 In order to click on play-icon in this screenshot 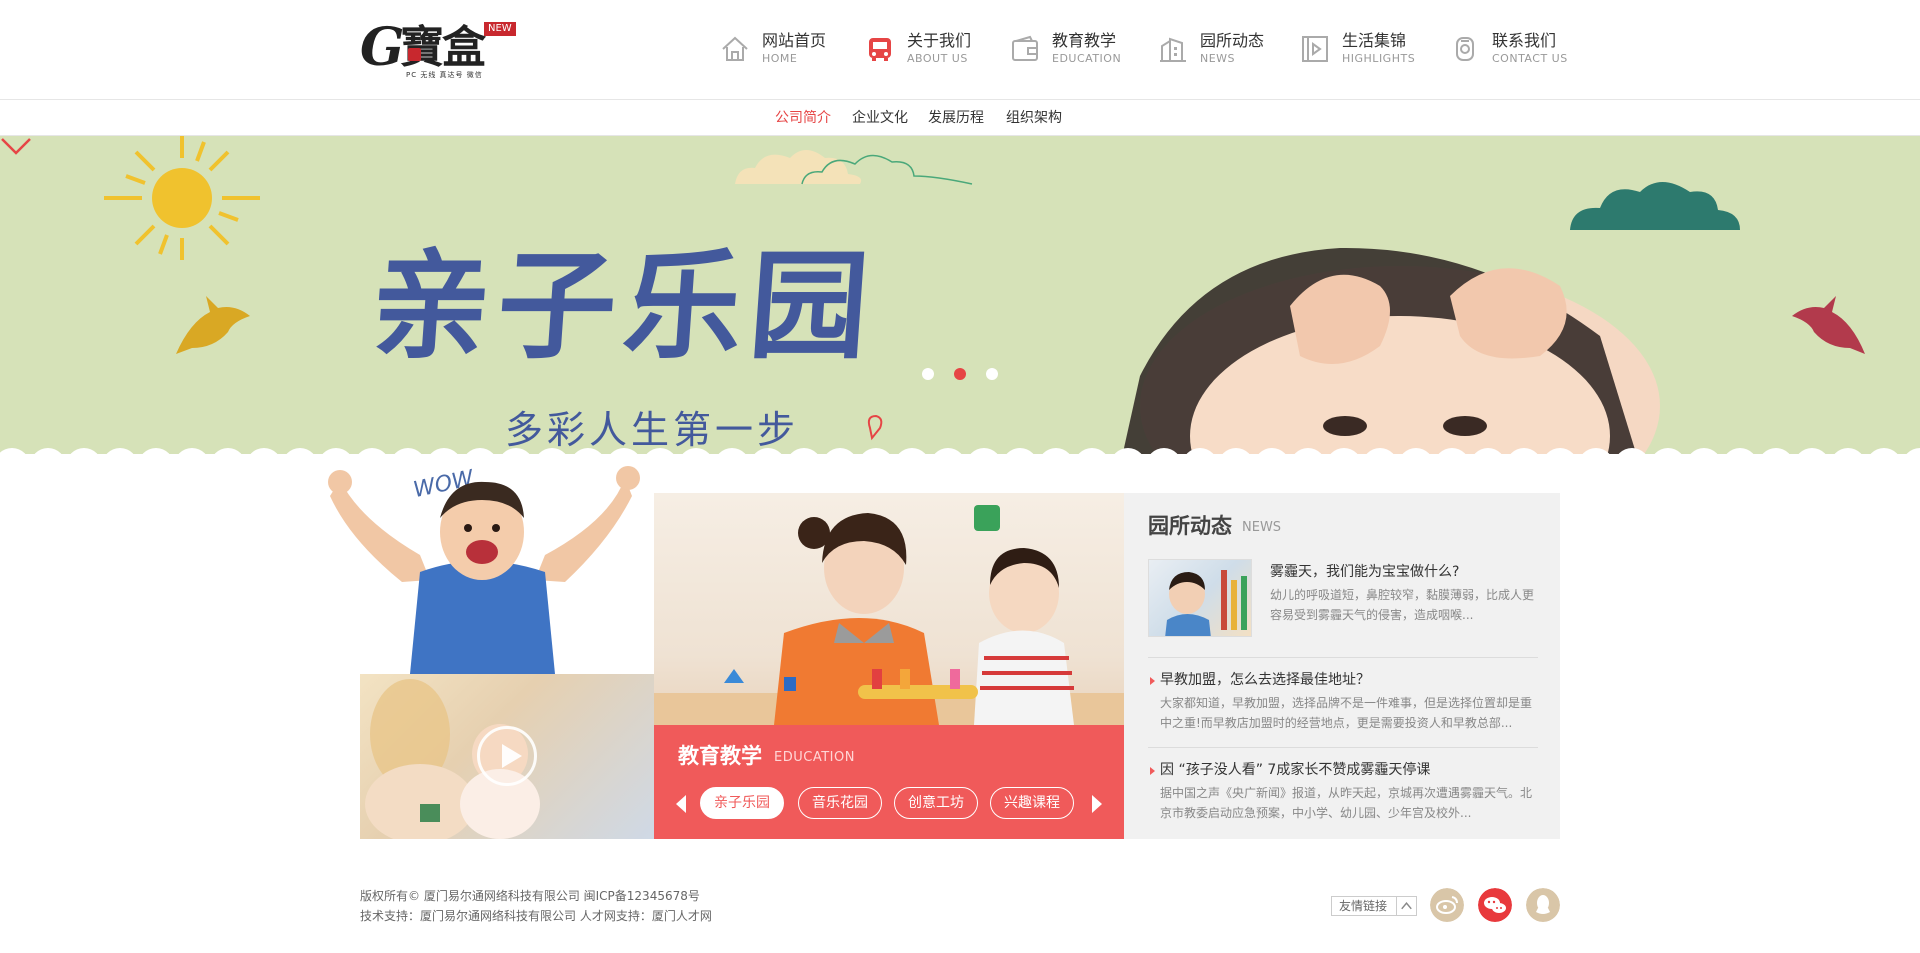, I will do `click(507, 756)`.